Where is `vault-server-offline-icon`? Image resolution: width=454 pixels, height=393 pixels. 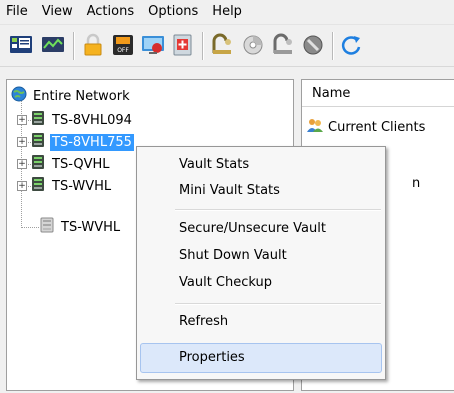
vault-server-offline-icon is located at coordinates (47, 227).